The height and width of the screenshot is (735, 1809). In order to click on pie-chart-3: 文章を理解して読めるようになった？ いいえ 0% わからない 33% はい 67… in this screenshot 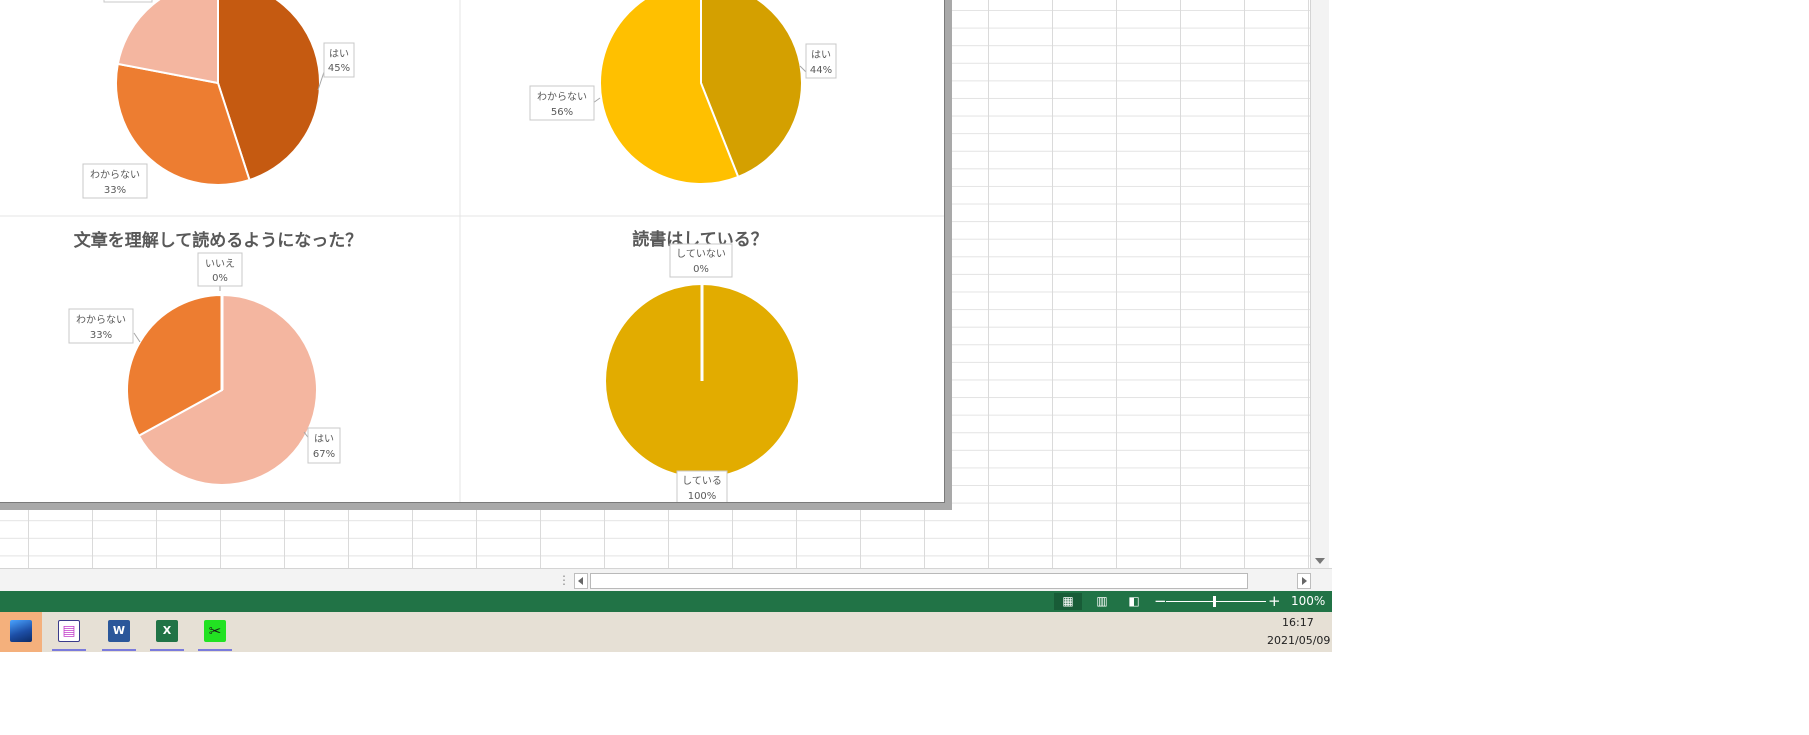, I will do `click(215, 358)`.